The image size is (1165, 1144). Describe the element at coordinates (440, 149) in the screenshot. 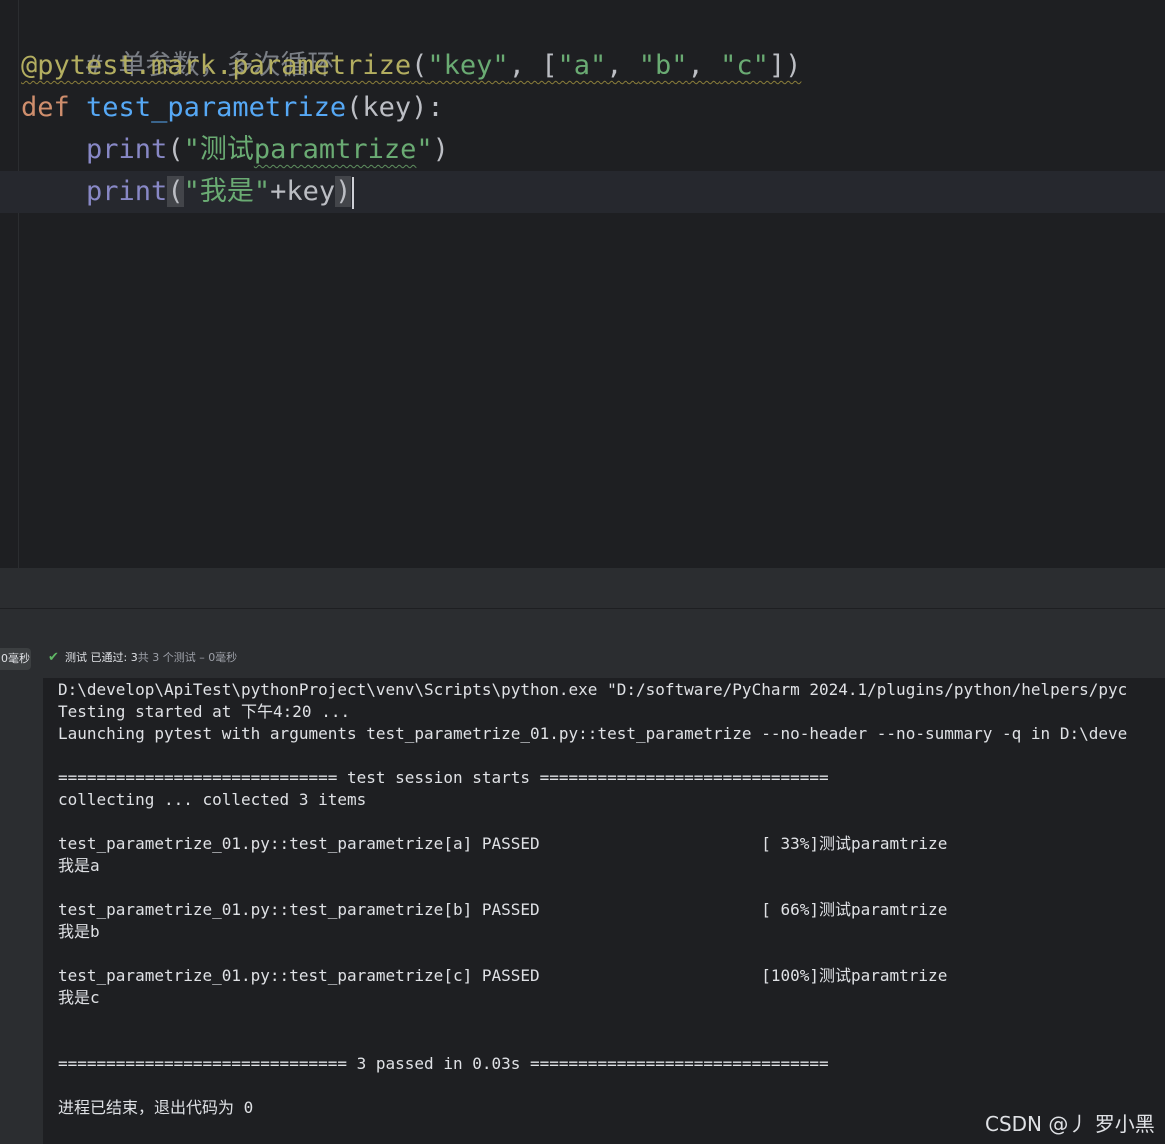

I see `paren-close: )` at that location.